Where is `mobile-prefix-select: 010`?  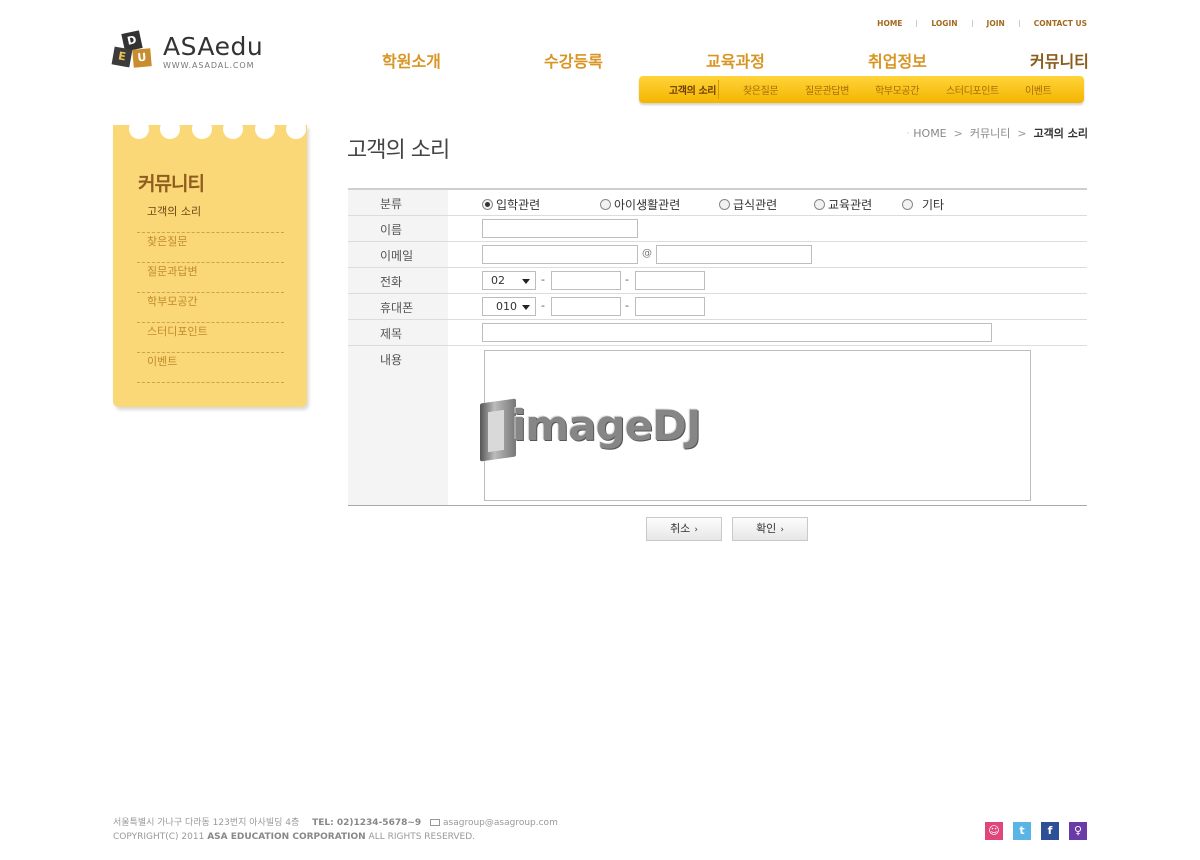
mobile-prefix-select: 010 is located at coordinates (509, 306).